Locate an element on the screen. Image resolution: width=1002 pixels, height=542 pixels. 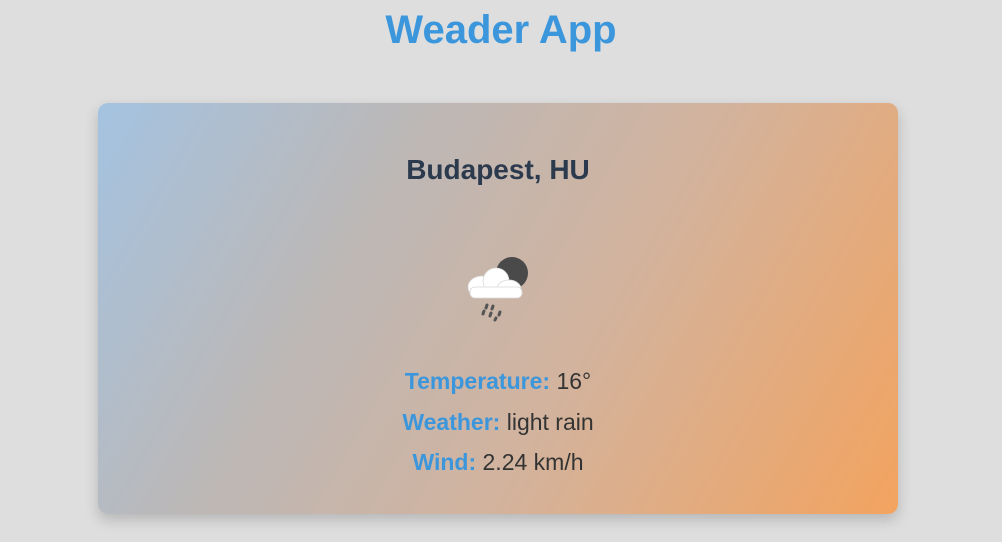
temperature-label: Temperature: is located at coordinates (477, 381).